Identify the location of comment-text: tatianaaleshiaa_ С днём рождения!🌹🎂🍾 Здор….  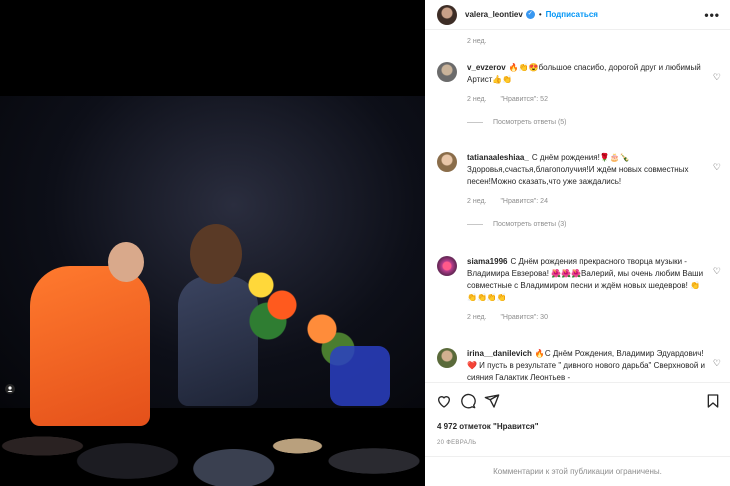
(578, 169).